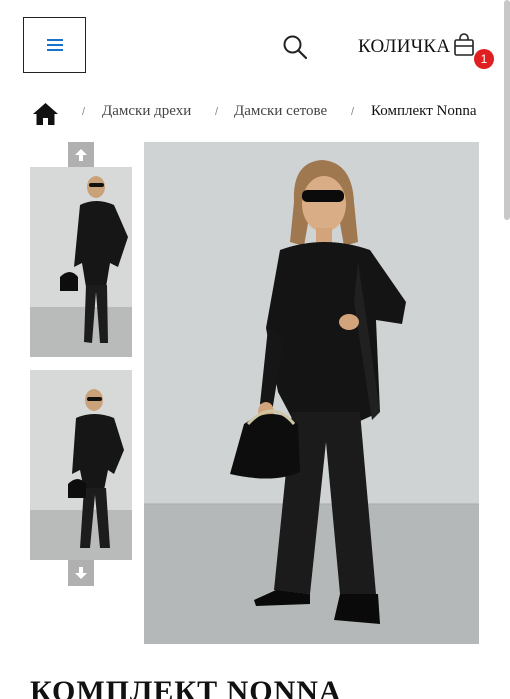  I want to click on thumbnail-next-button, so click(81, 573).